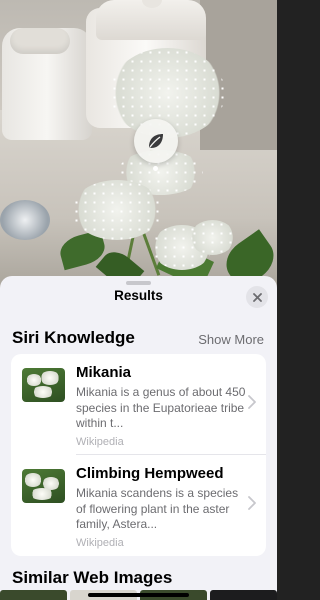 The width and height of the screenshot is (320, 600). I want to click on visual-lookup-badge, so click(156, 141).